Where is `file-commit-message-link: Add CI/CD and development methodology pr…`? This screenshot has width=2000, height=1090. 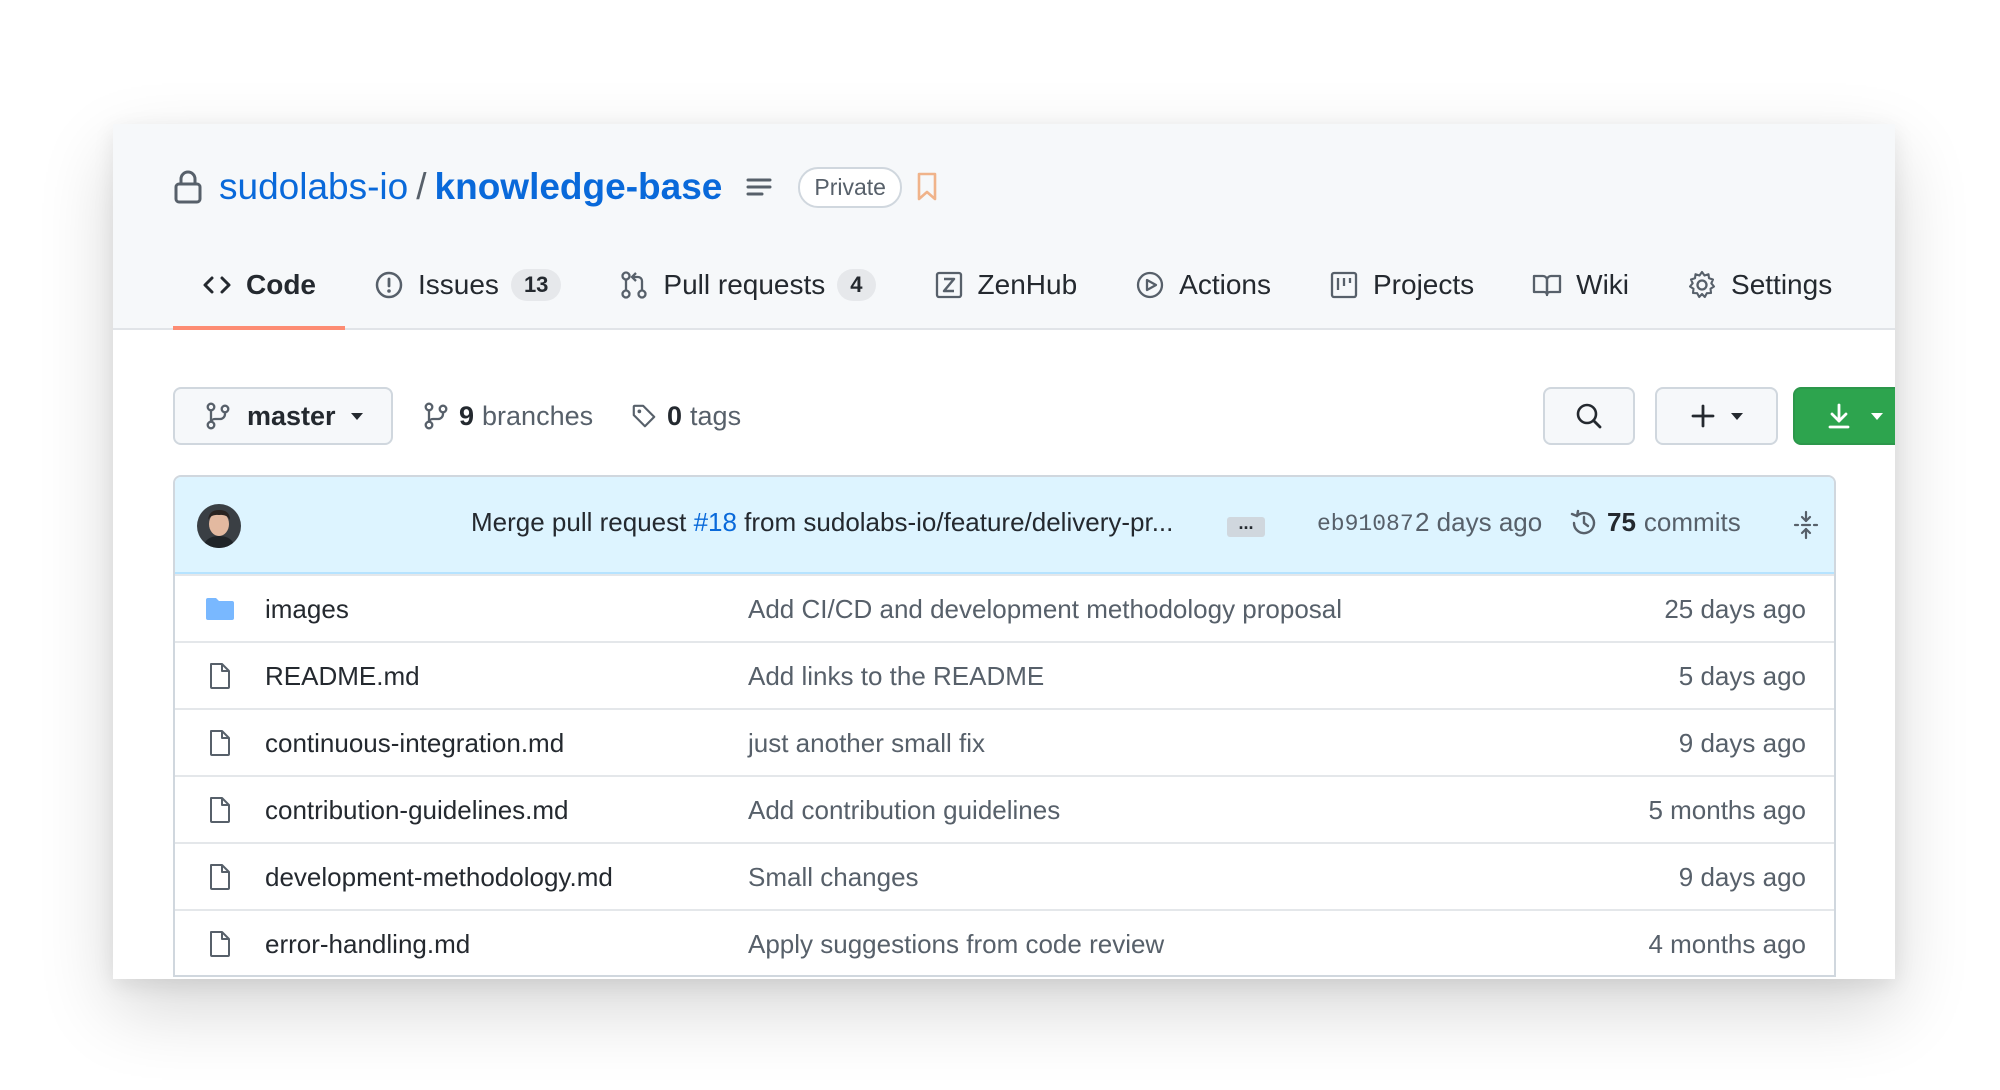 file-commit-message-link: Add CI/CD and development methodology pr… is located at coordinates (1045, 609).